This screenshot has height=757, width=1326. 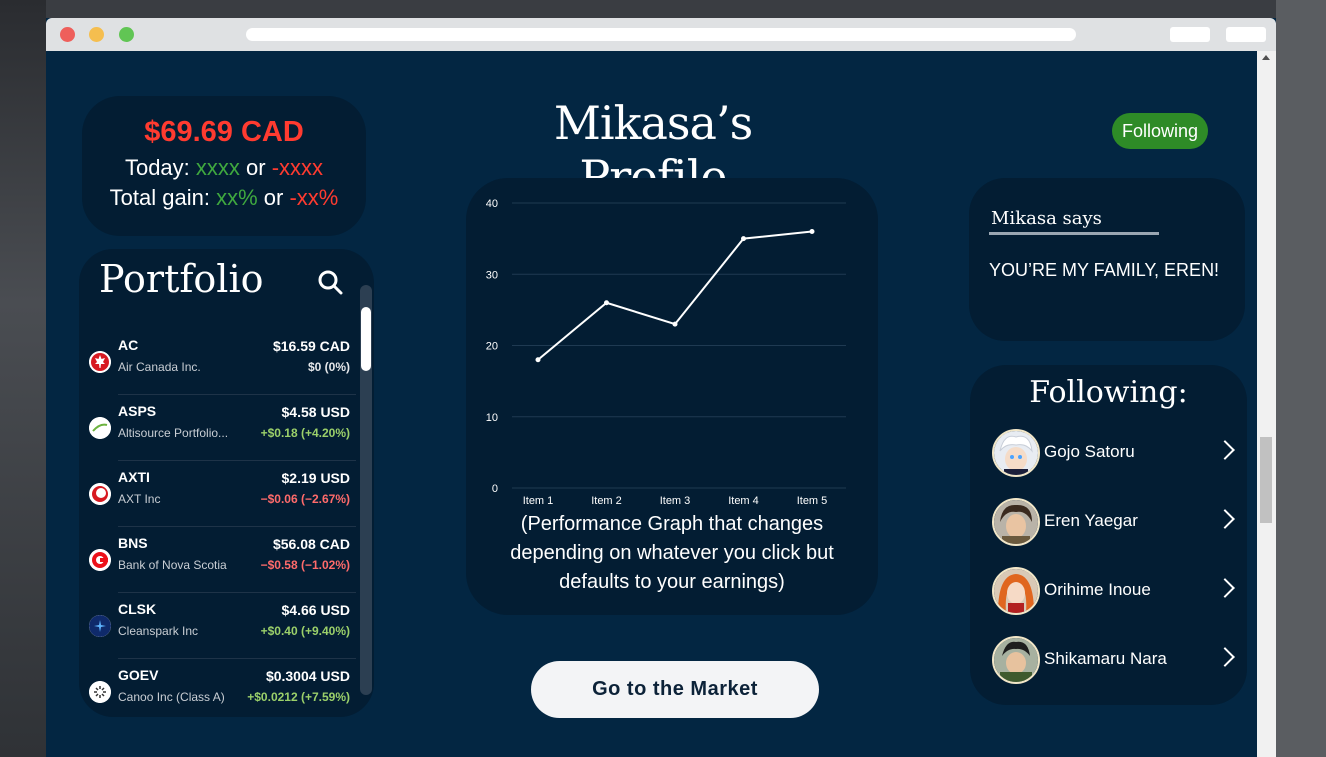 I want to click on scroll-up-arrow-icon, so click(x=1266, y=57).